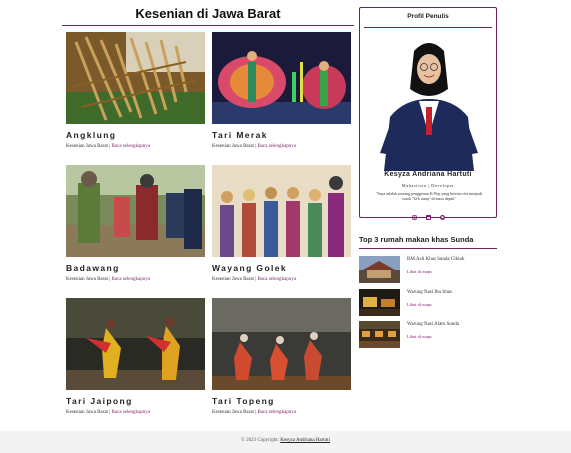  I want to click on social-links, so click(428, 212).